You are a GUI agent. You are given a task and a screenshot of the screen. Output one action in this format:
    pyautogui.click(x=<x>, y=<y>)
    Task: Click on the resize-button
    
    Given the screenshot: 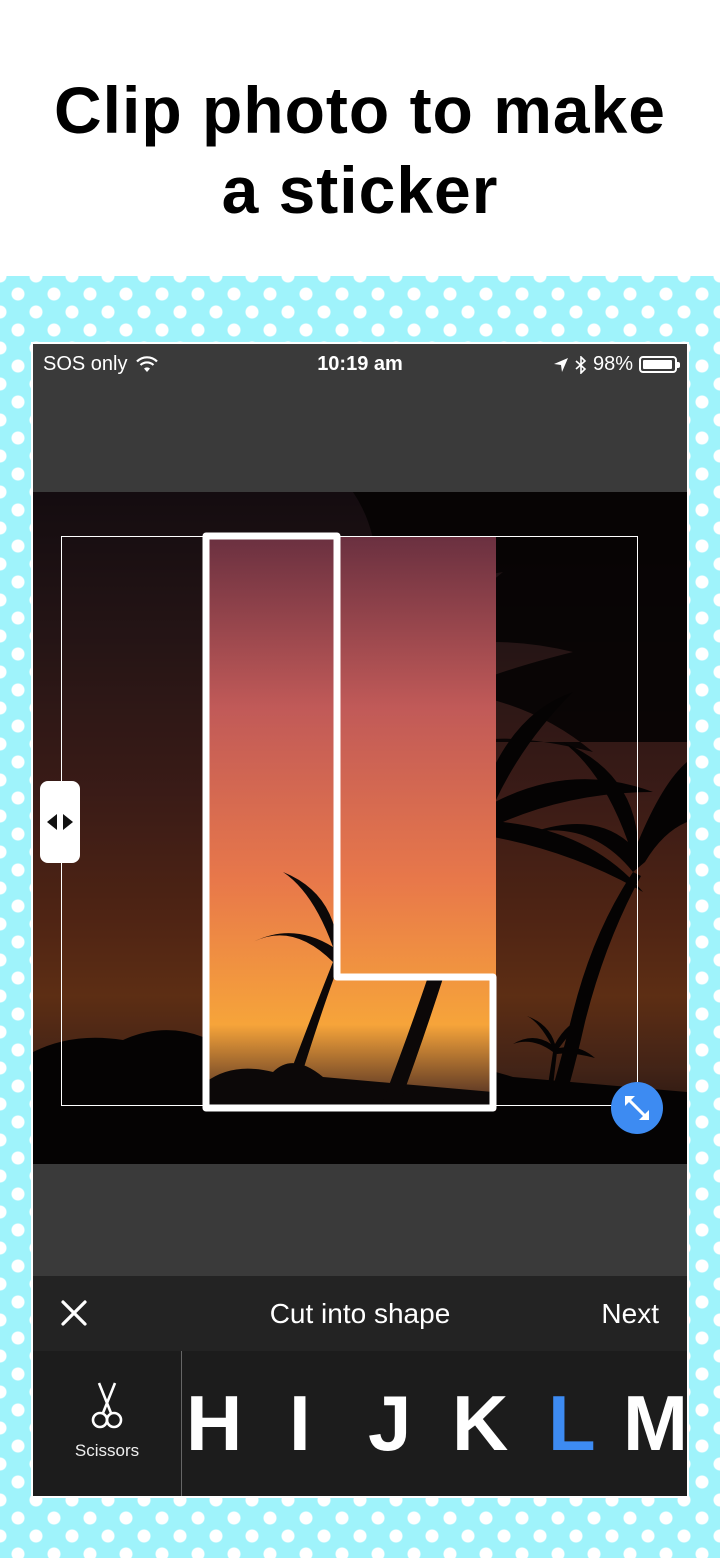 What is the action you would take?
    pyautogui.click(x=637, y=1108)
    